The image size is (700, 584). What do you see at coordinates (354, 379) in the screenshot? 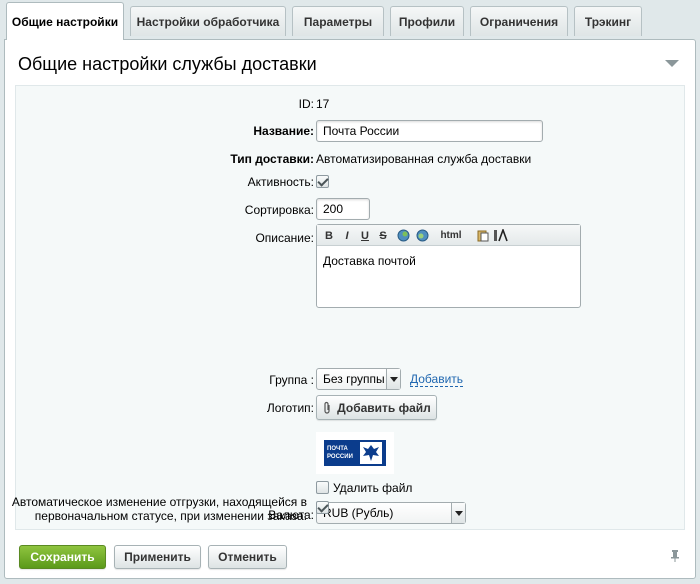
I see `group-select-value: Без группы` at bounding box center [354, 379].